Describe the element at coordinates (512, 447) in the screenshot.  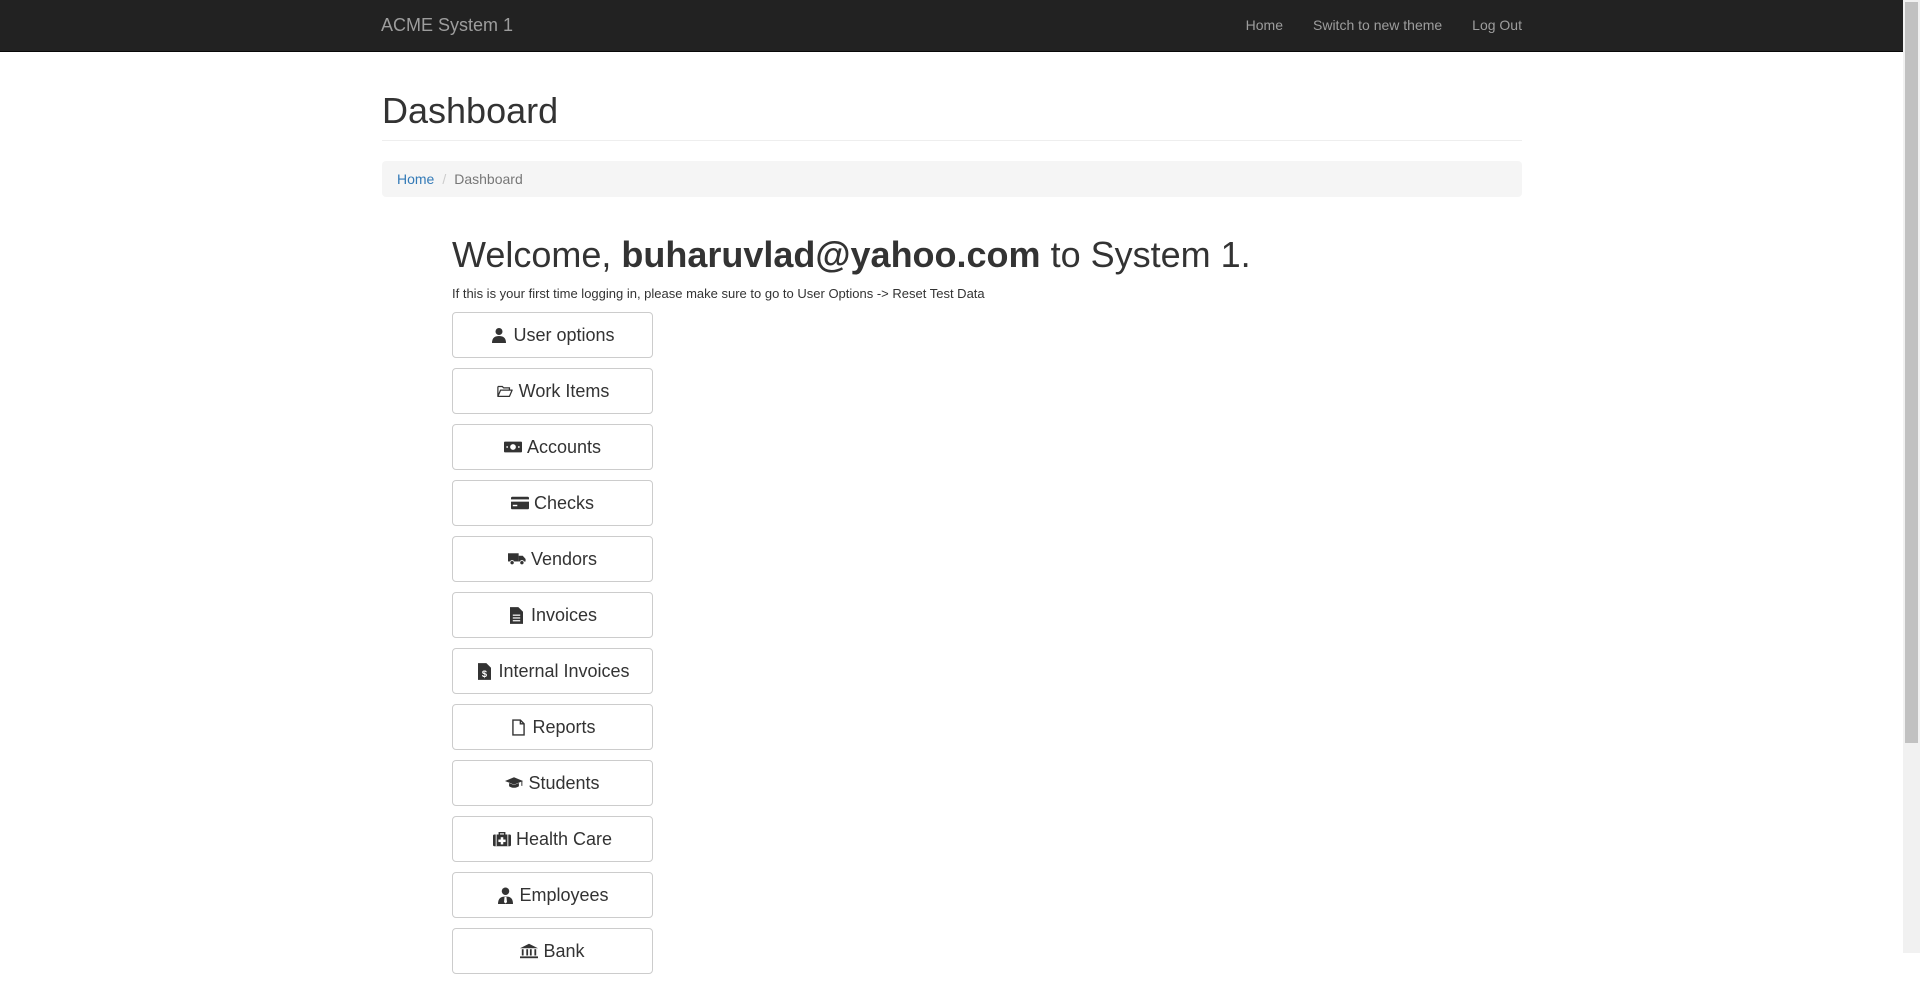
I see `money-icon` at that location.